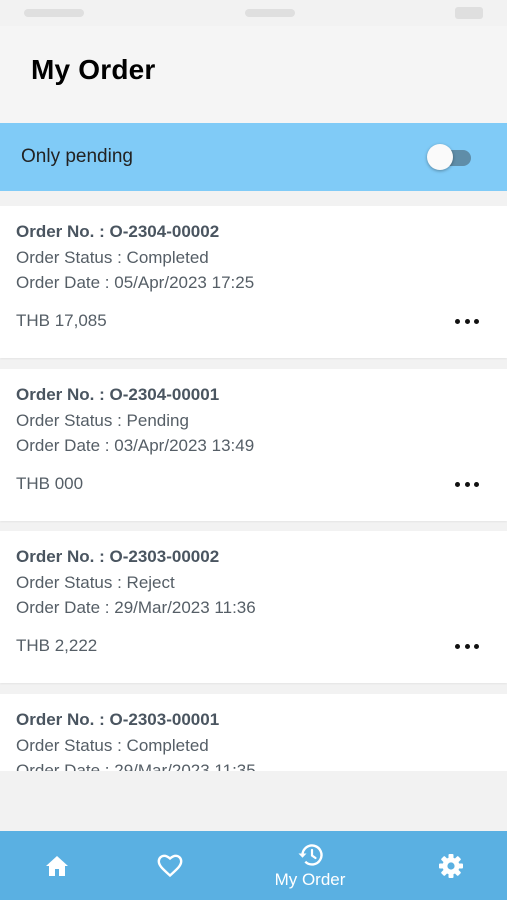 The image size is (507, 900). What do you see at coordinates (54, 13) in the screenshot?
I see `status-time` at bounding box center [54, 13].